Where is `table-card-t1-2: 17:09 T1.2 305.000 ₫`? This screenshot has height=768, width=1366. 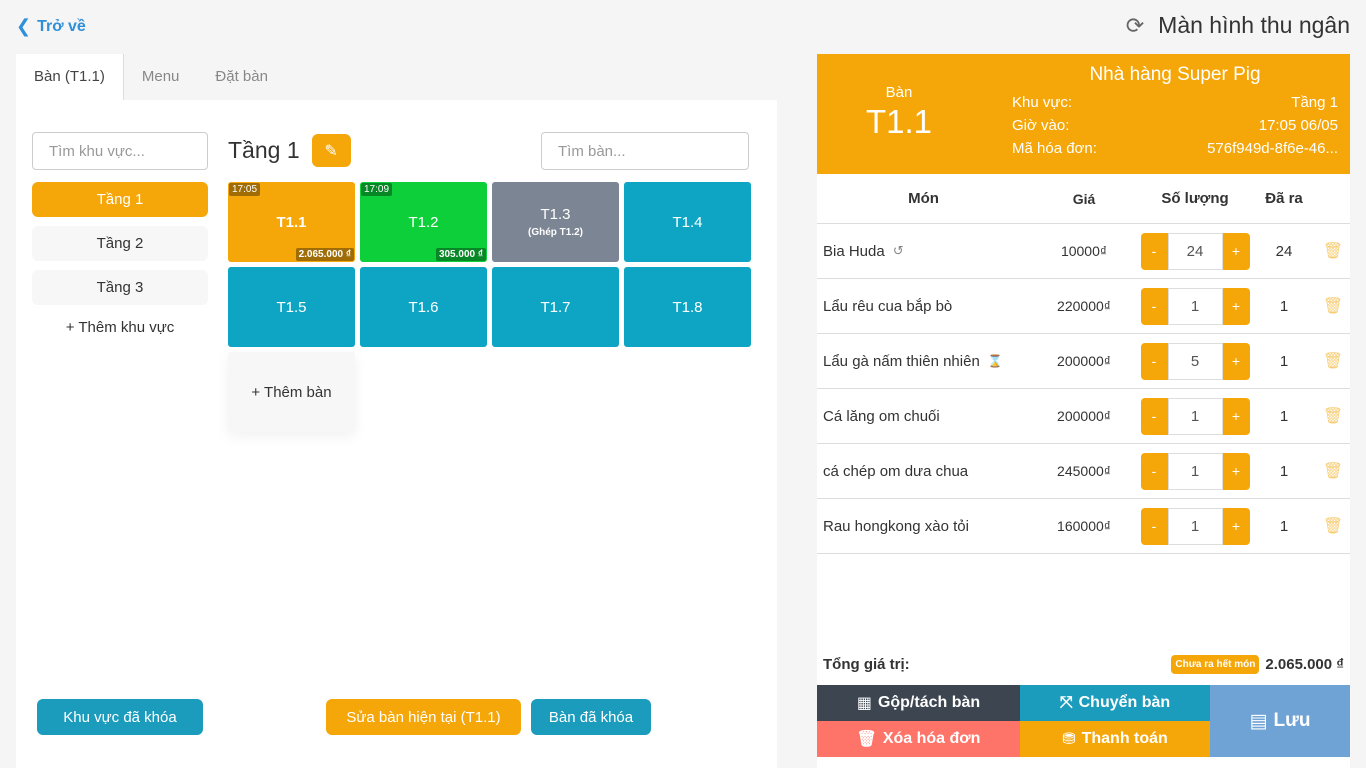 table-card-t1-2: 17:09 T1.2 305.000 ₫ is located at coordinates (423, 222).